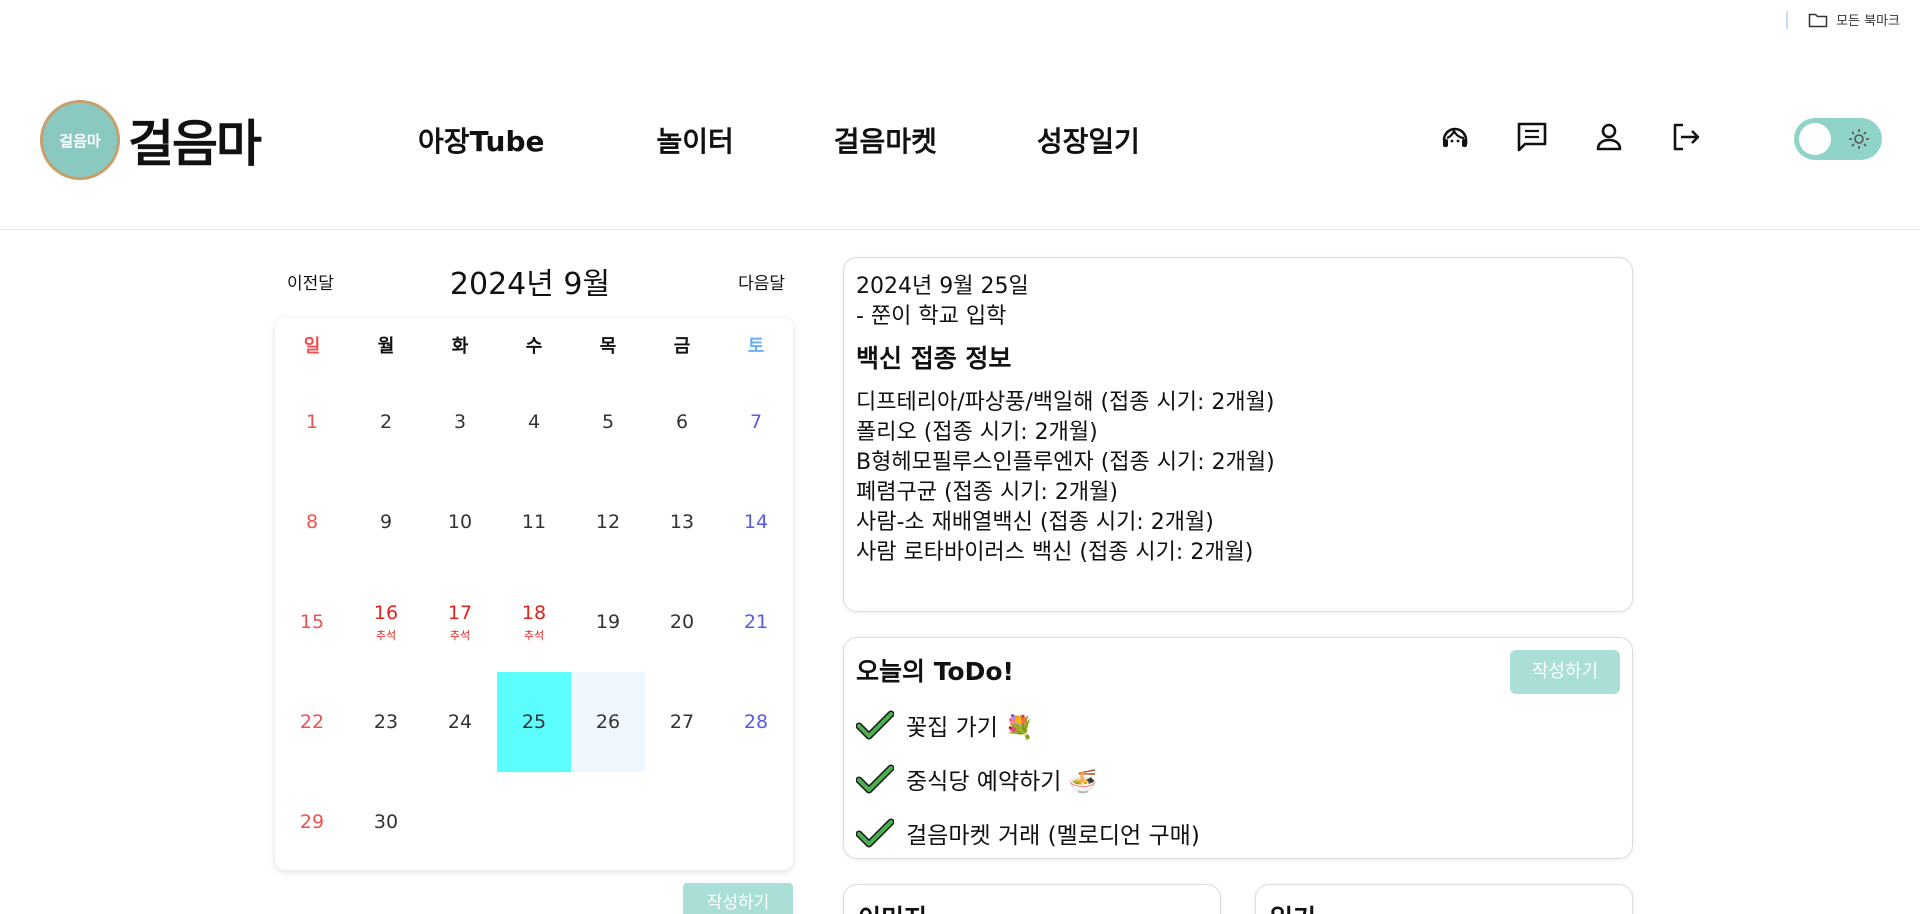  I want to click on info-date: 2024년 9월 25일, so click(942, 286).